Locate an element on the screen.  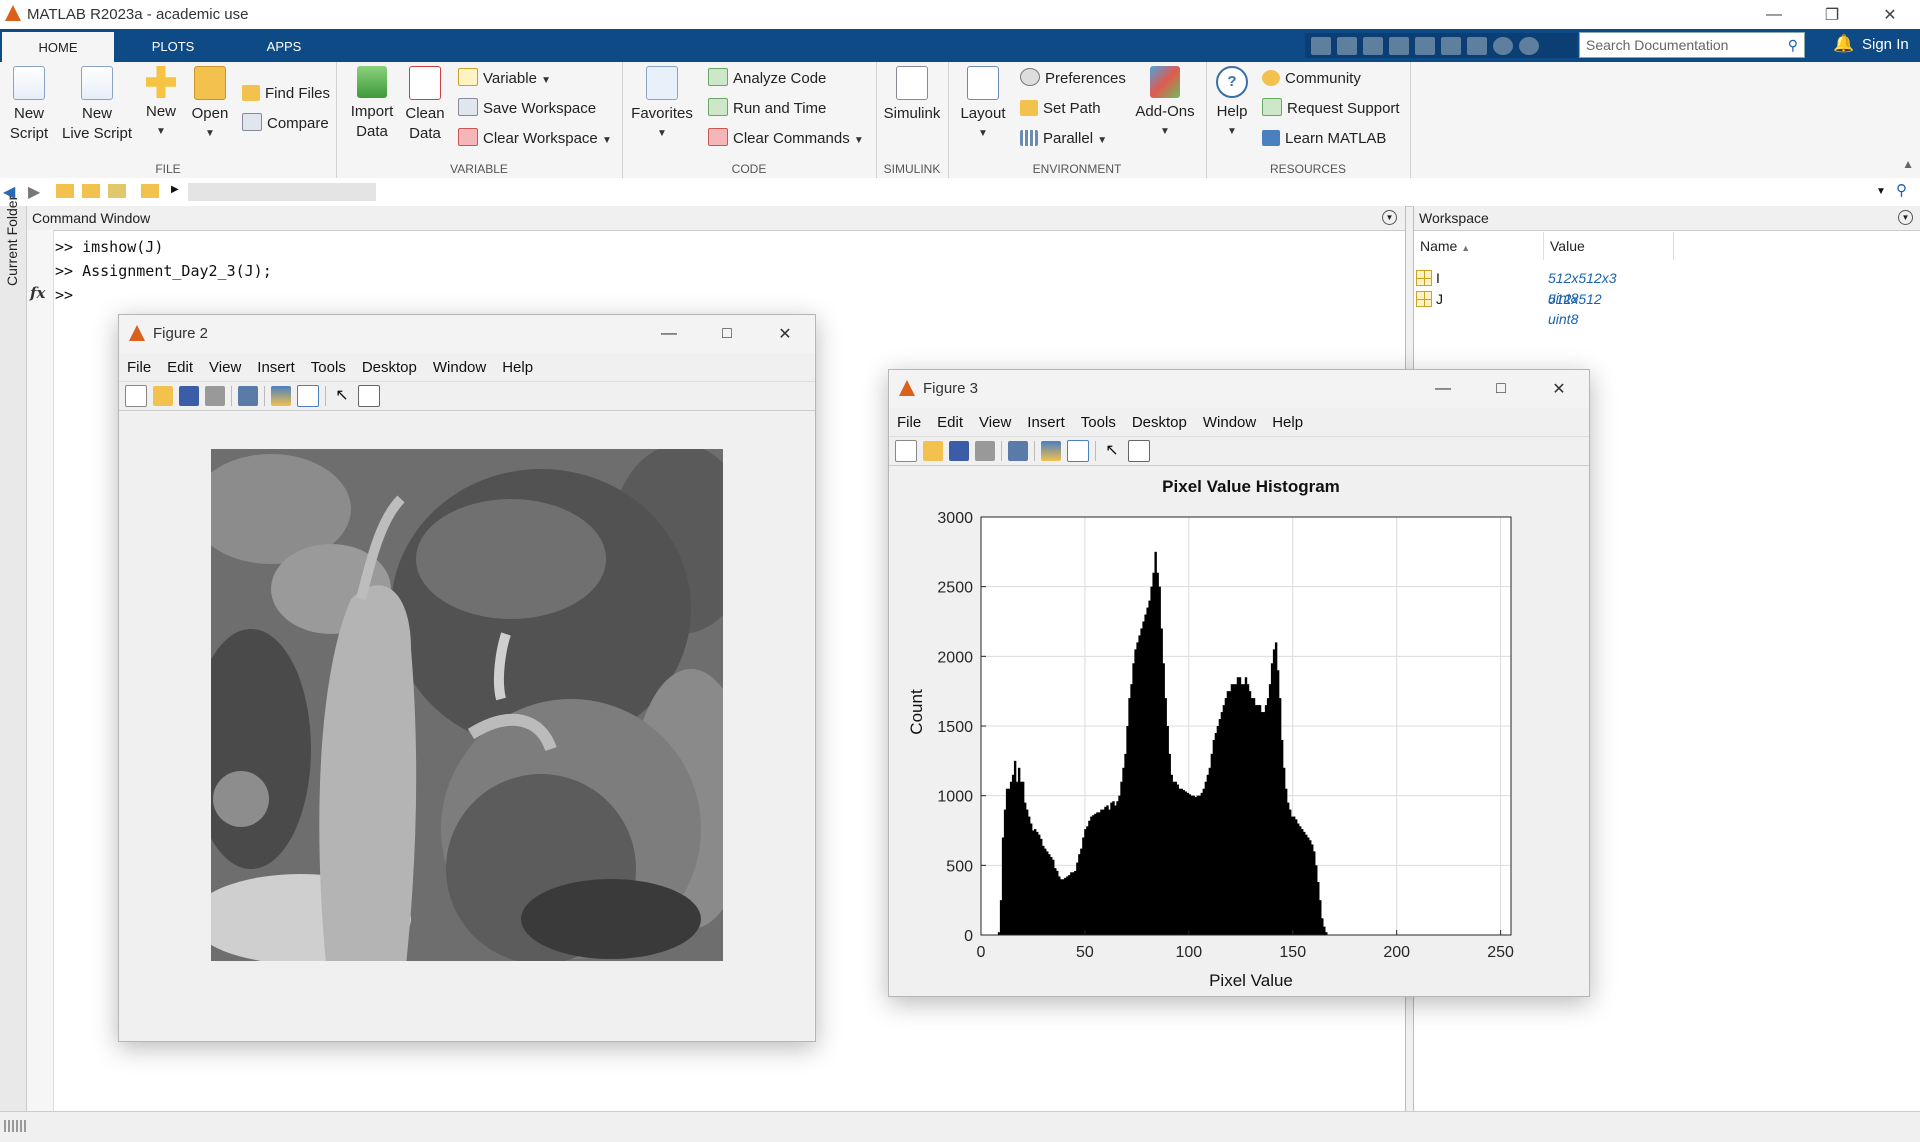
open-button: Open ▼ is located at coordinates (210, 105).